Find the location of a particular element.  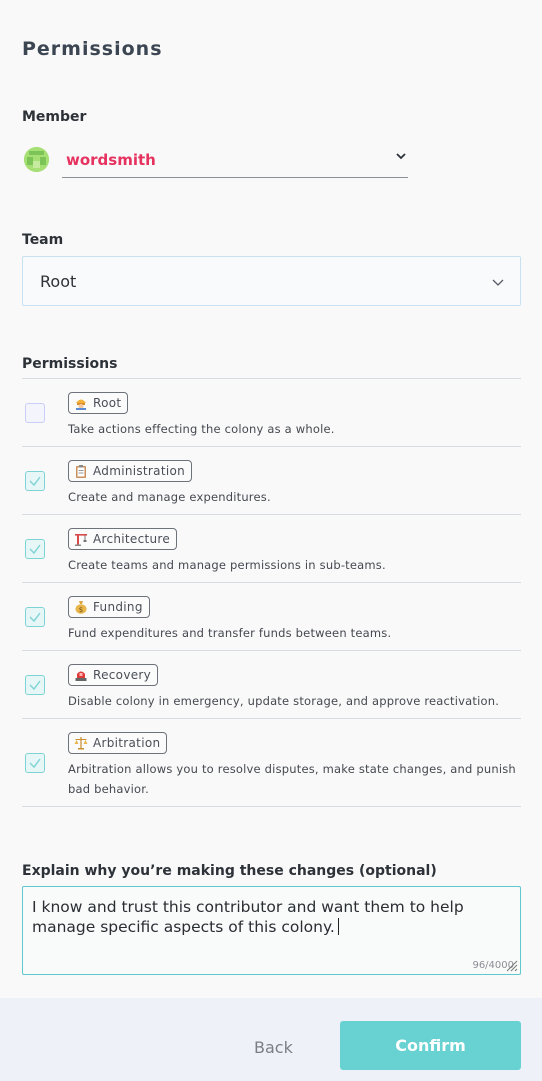

permission-checkbox-administration is located at coordinates (35, 481).